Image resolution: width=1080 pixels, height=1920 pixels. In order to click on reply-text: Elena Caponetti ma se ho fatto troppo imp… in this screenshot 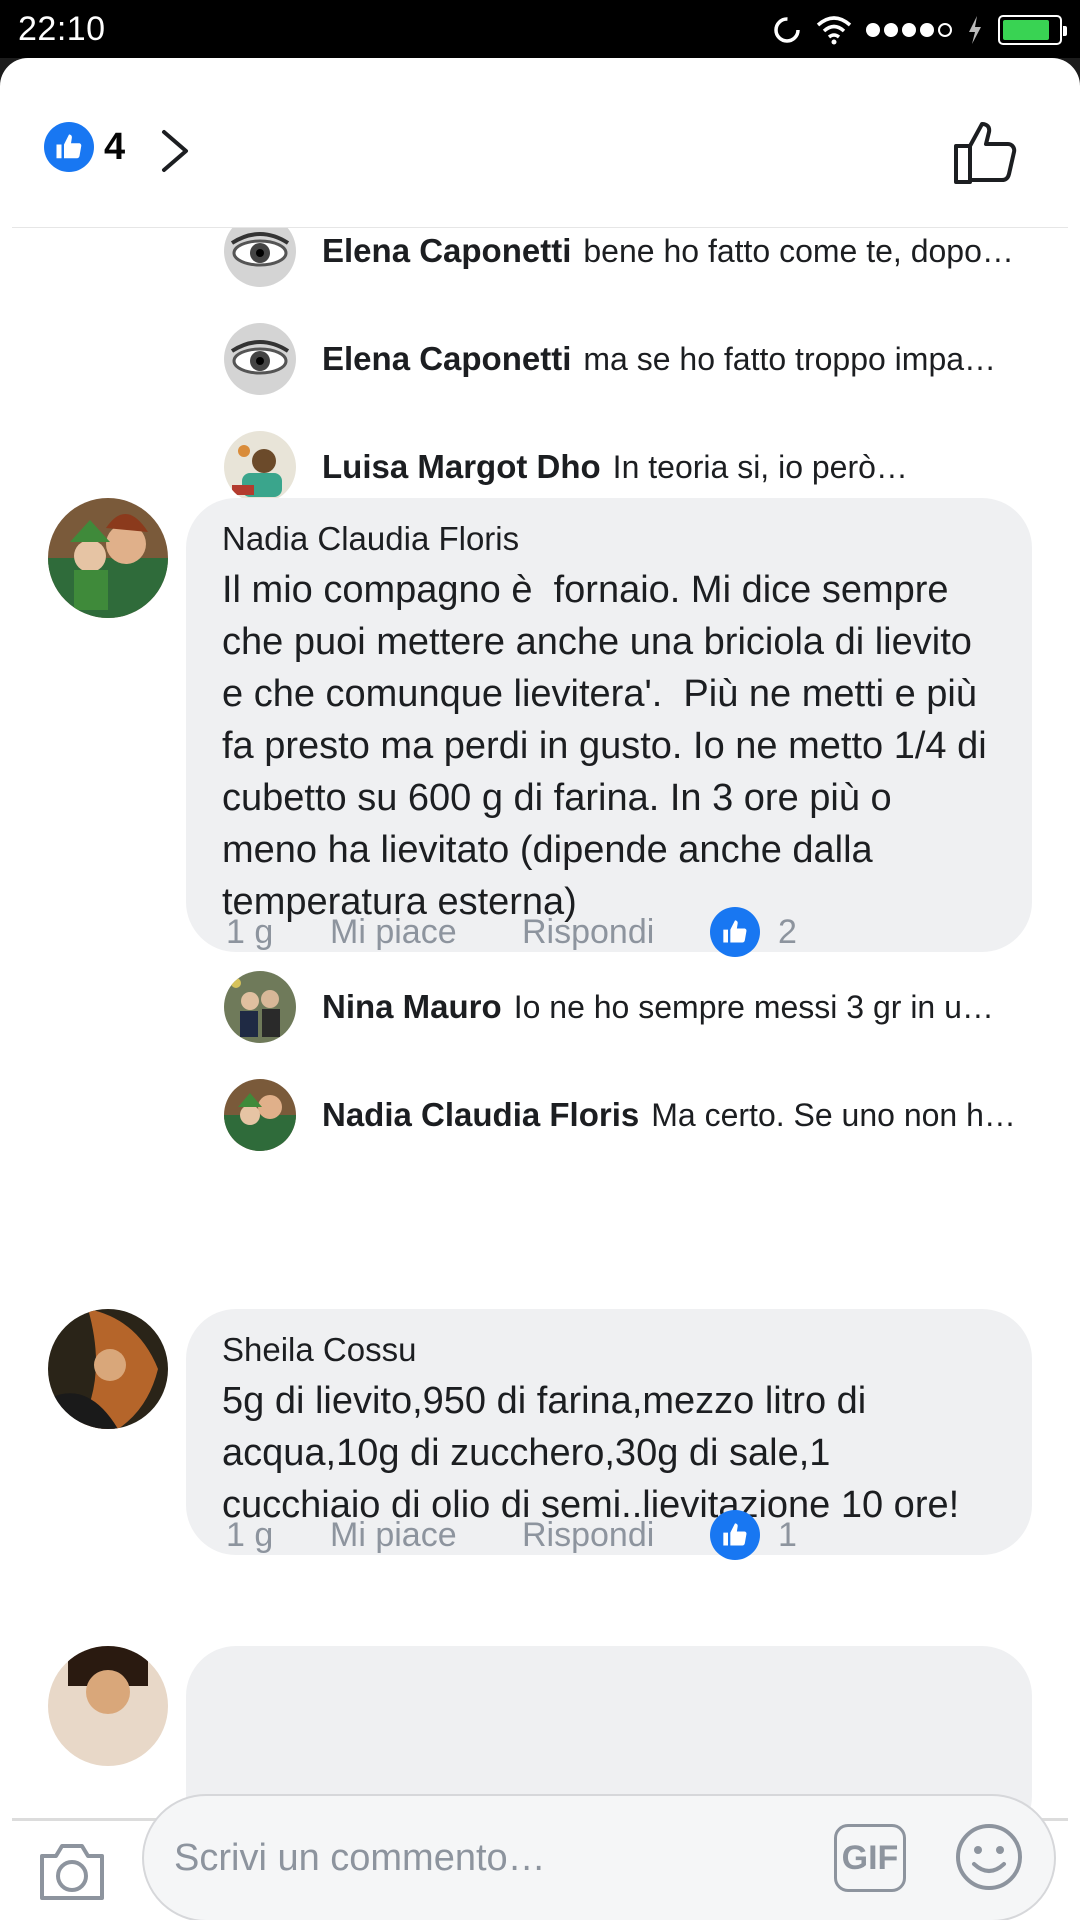, I will do `click(659, 358)`.